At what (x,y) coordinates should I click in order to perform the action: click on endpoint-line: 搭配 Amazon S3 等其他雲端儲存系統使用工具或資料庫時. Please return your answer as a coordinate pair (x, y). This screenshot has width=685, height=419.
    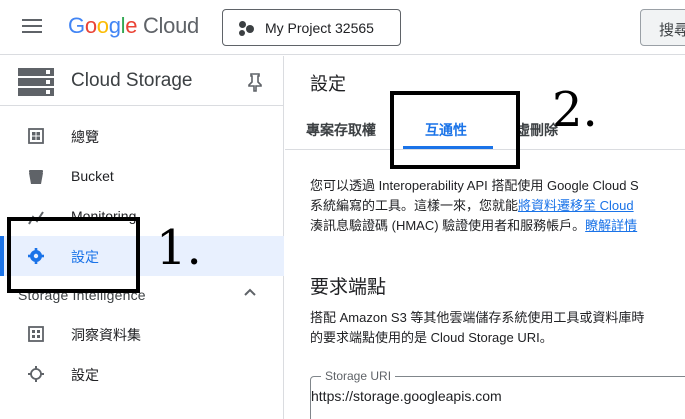
    Looking at the image, I should click on (477, 317).